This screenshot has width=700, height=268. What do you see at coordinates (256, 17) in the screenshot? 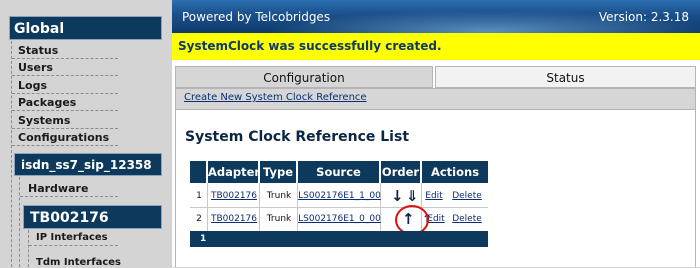
I see `powered-by-text: Powered by Telcobridges` at bounding box center [256, 17].